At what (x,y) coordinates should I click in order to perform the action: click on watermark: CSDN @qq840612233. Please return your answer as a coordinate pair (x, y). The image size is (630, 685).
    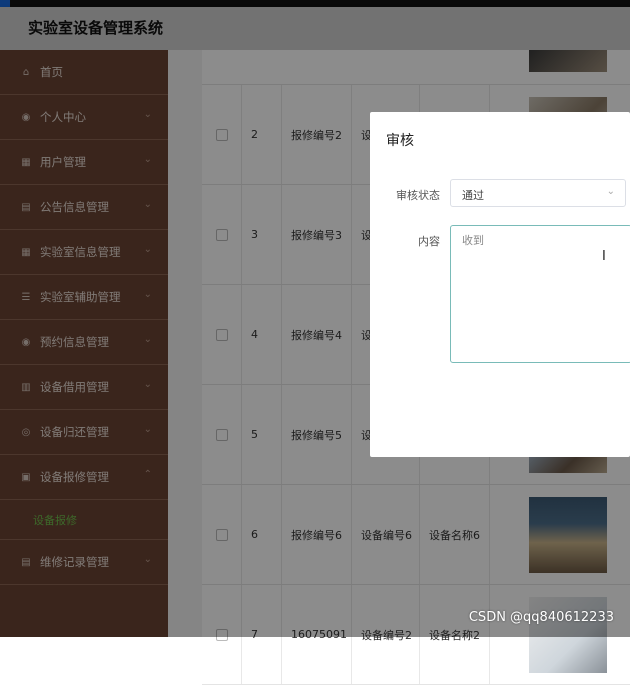
    Looking at the image, I should click on (541, 617).